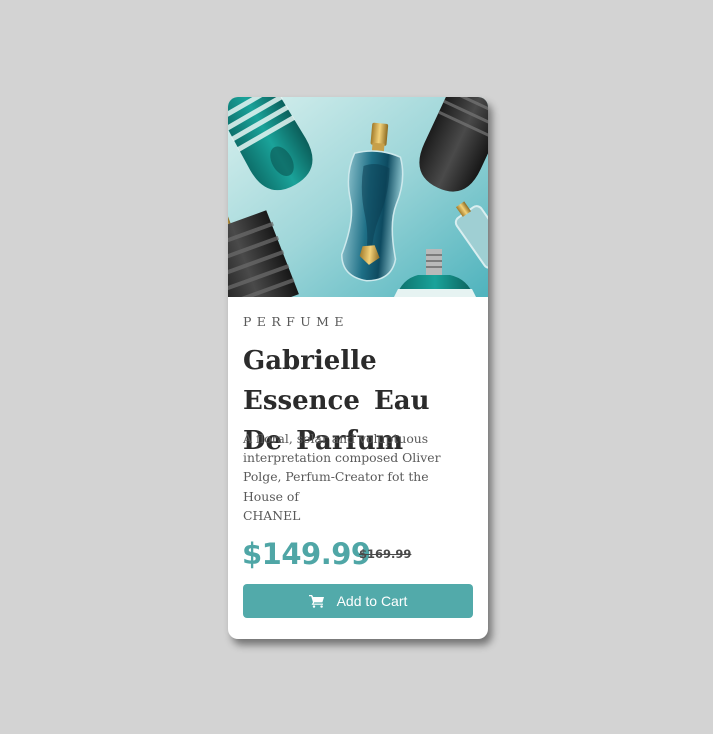  Describe the element at coordinates (372, 601) in the screenshot. I see `add-to-cart-label: Add to Cart` at that location.